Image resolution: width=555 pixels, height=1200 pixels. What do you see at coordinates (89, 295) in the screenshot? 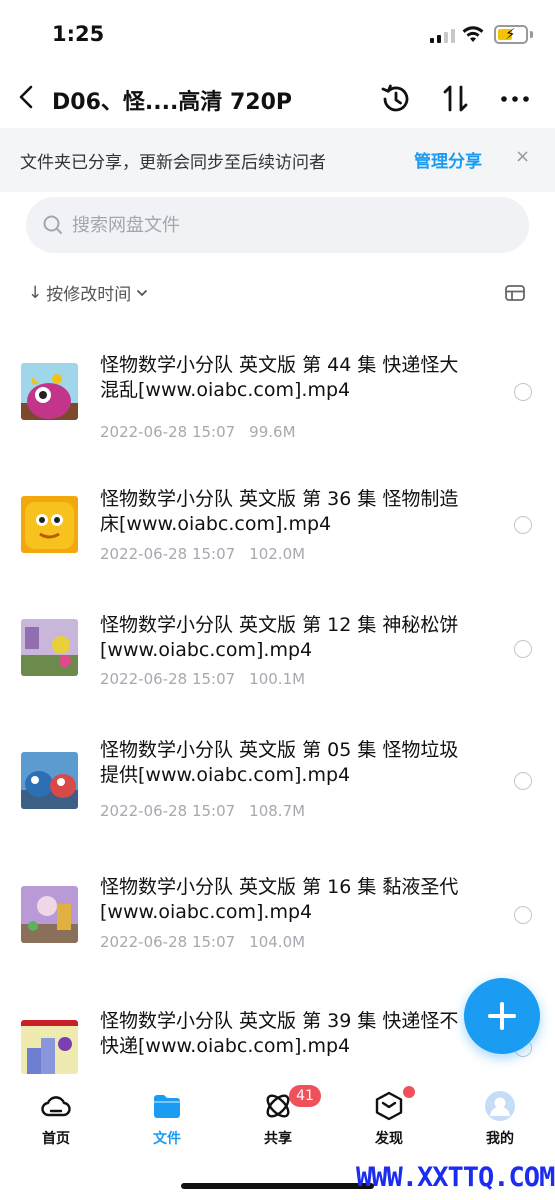
I see `sort-label: 按修改时间` at bounding box center [89, 295].